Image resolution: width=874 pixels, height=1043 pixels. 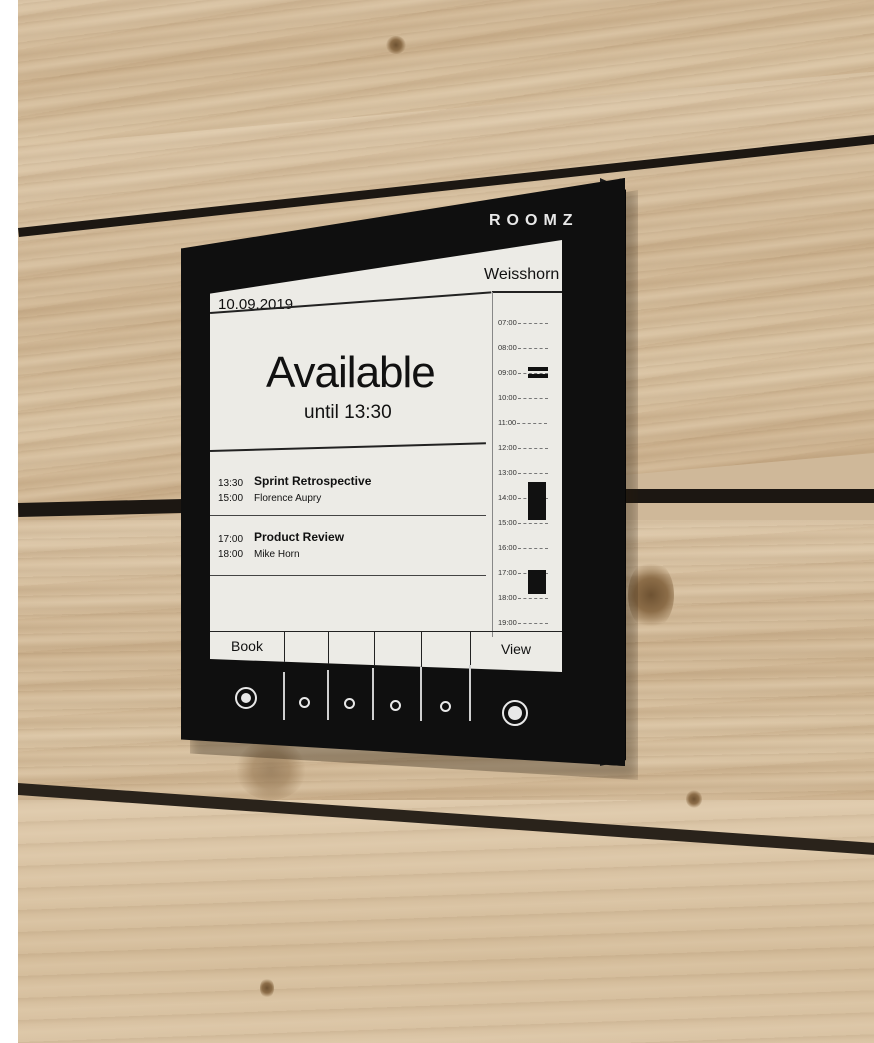 I want to click on softkey-label: View, so click(x=516, y=649).